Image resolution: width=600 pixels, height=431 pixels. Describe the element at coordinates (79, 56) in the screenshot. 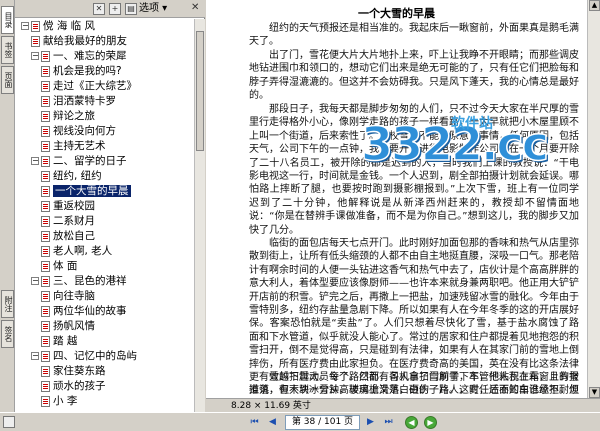

I see `bookmark-item: − 一、难忘的荣犀` at that location.